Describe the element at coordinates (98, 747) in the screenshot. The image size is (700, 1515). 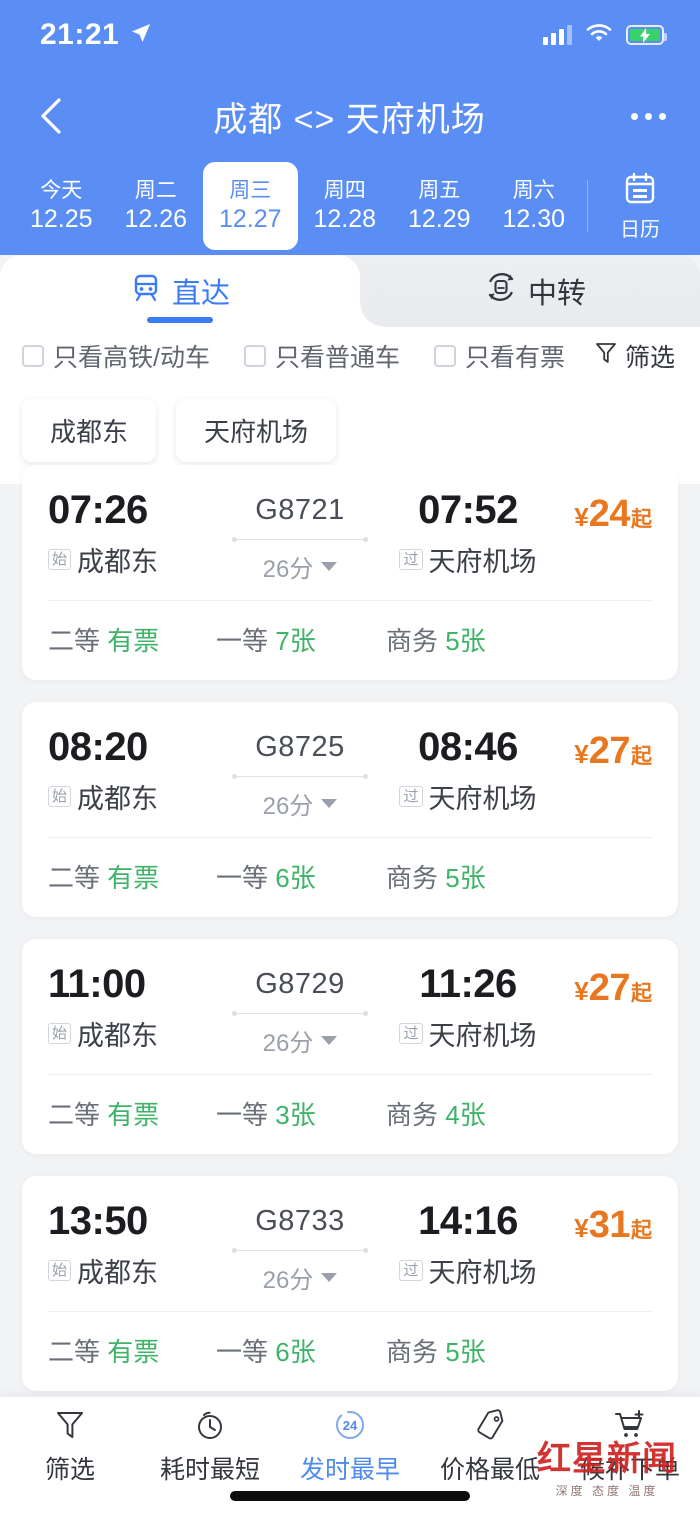
I see `departure-time: 08:20` at that location.